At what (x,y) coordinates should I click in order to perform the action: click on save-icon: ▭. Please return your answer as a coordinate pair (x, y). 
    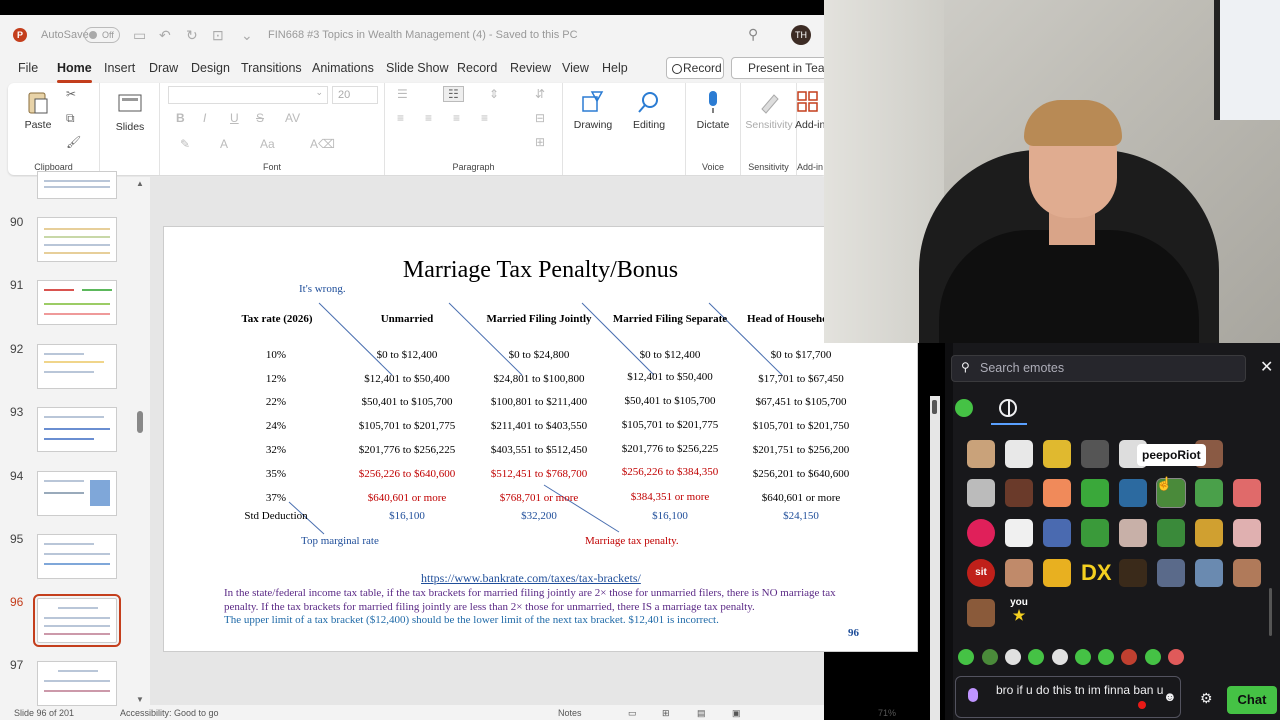
    Looking at the image, I should click on (139, 35).